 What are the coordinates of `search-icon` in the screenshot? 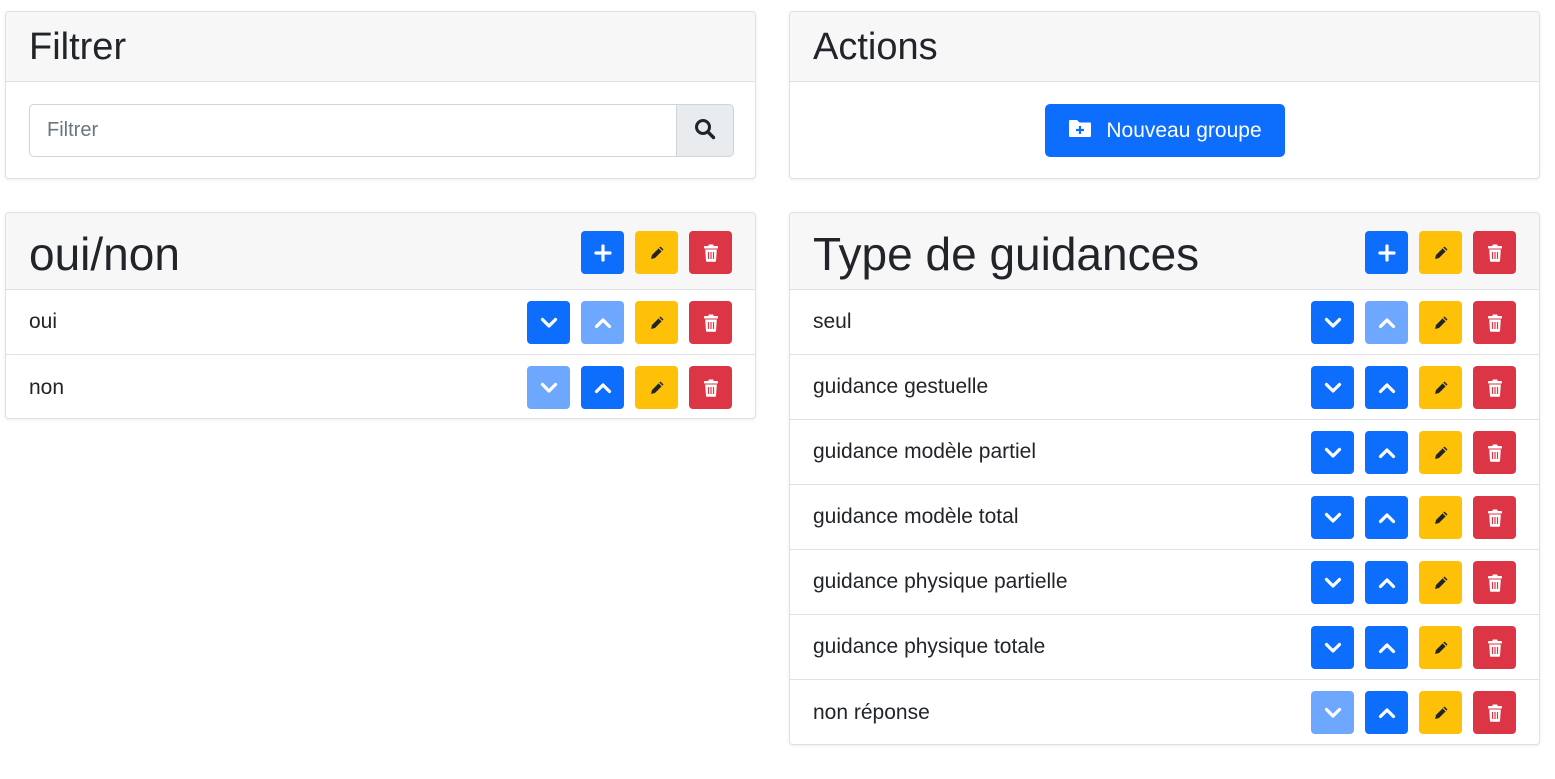 It's located at (705, 130).